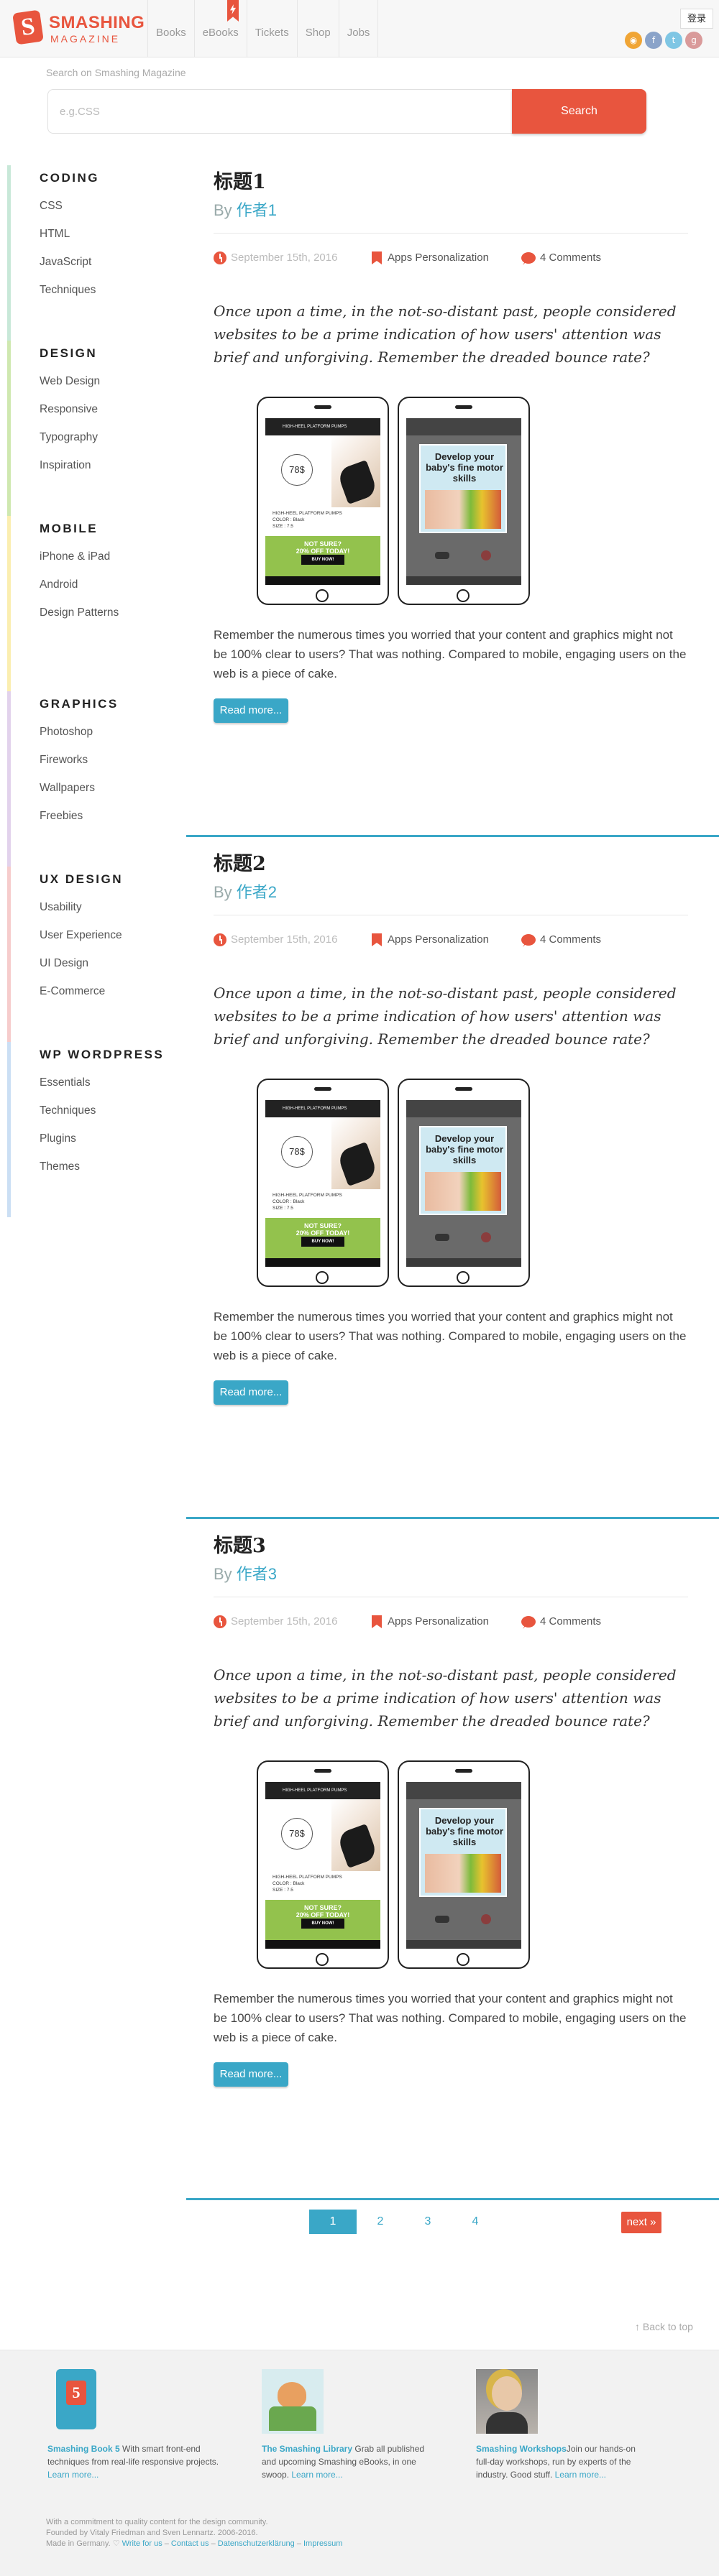  I want to click on twitter-icon: t, so click(673, 41).